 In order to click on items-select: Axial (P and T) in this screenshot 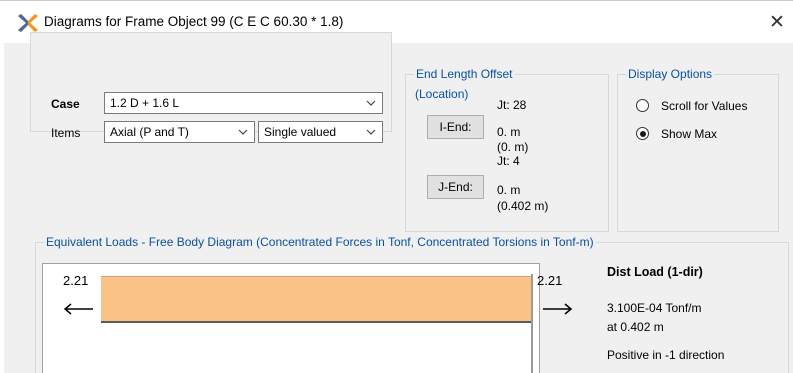, I will do `click(179, 132)`.